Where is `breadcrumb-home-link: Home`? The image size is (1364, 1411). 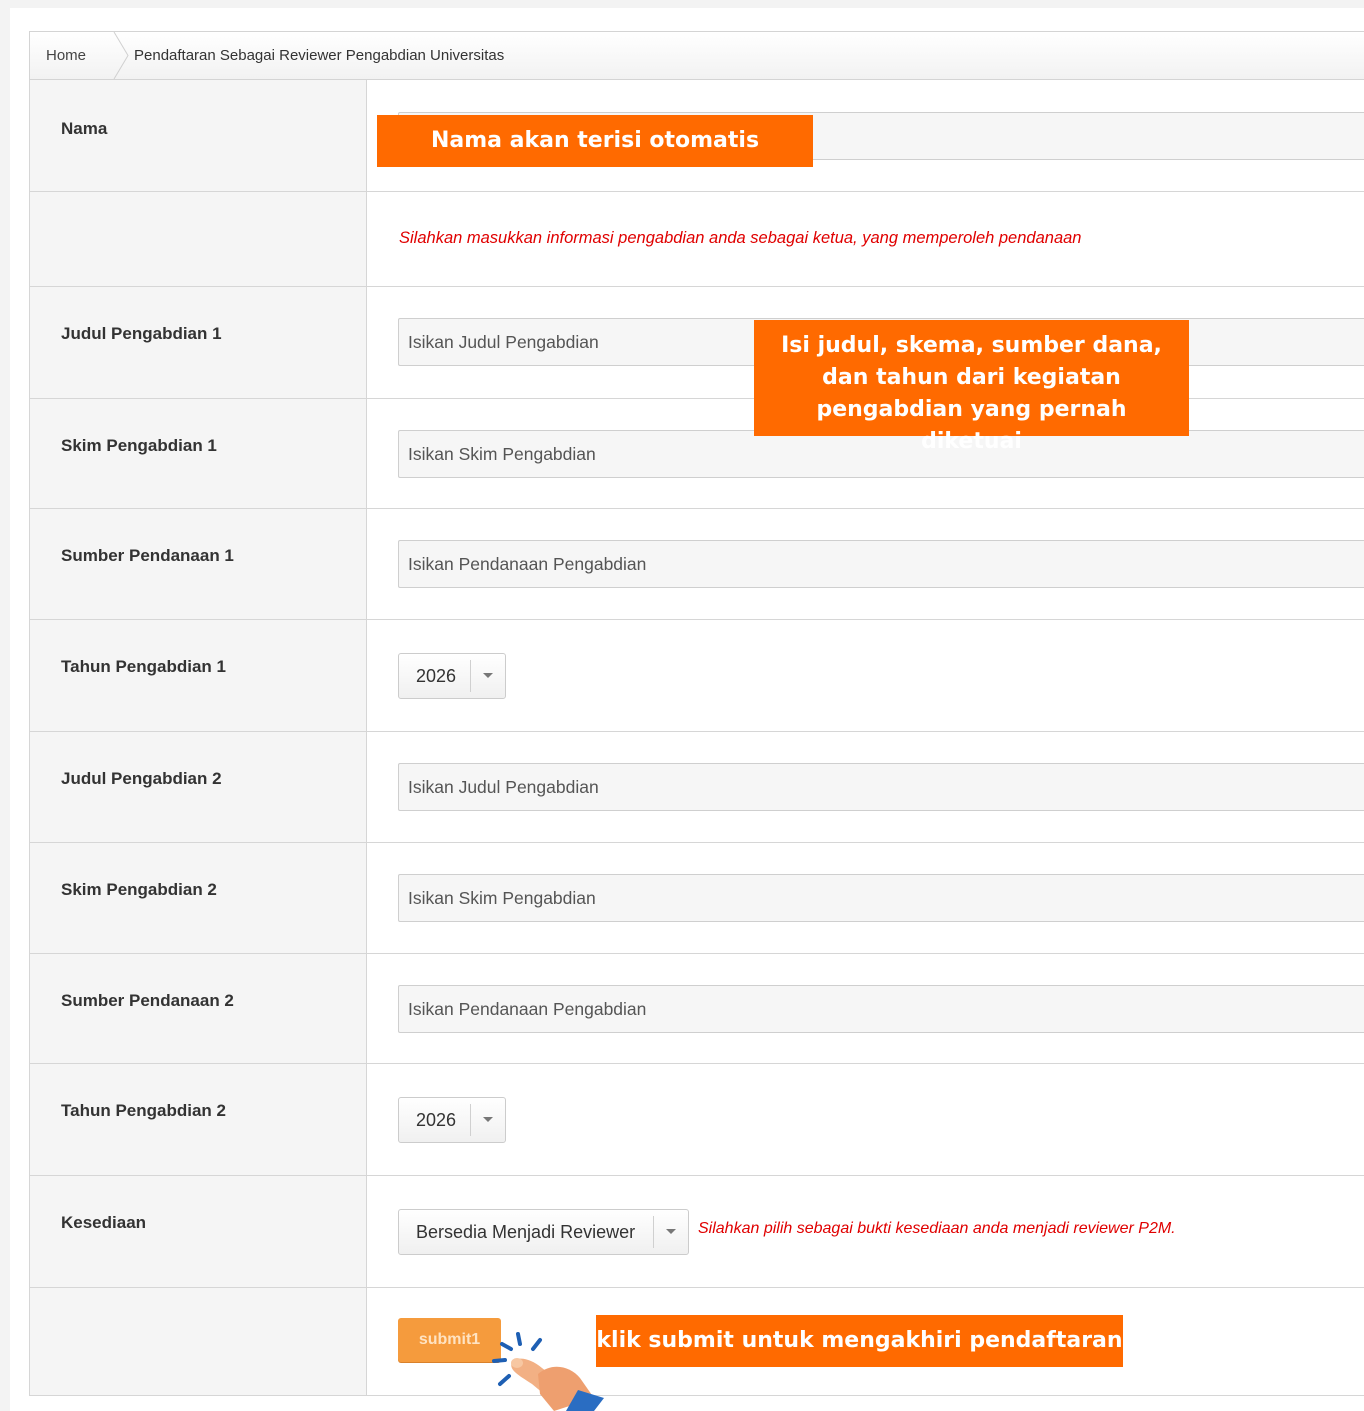 breadcrumb-home-link: Home is located at coordinates (66, 55).